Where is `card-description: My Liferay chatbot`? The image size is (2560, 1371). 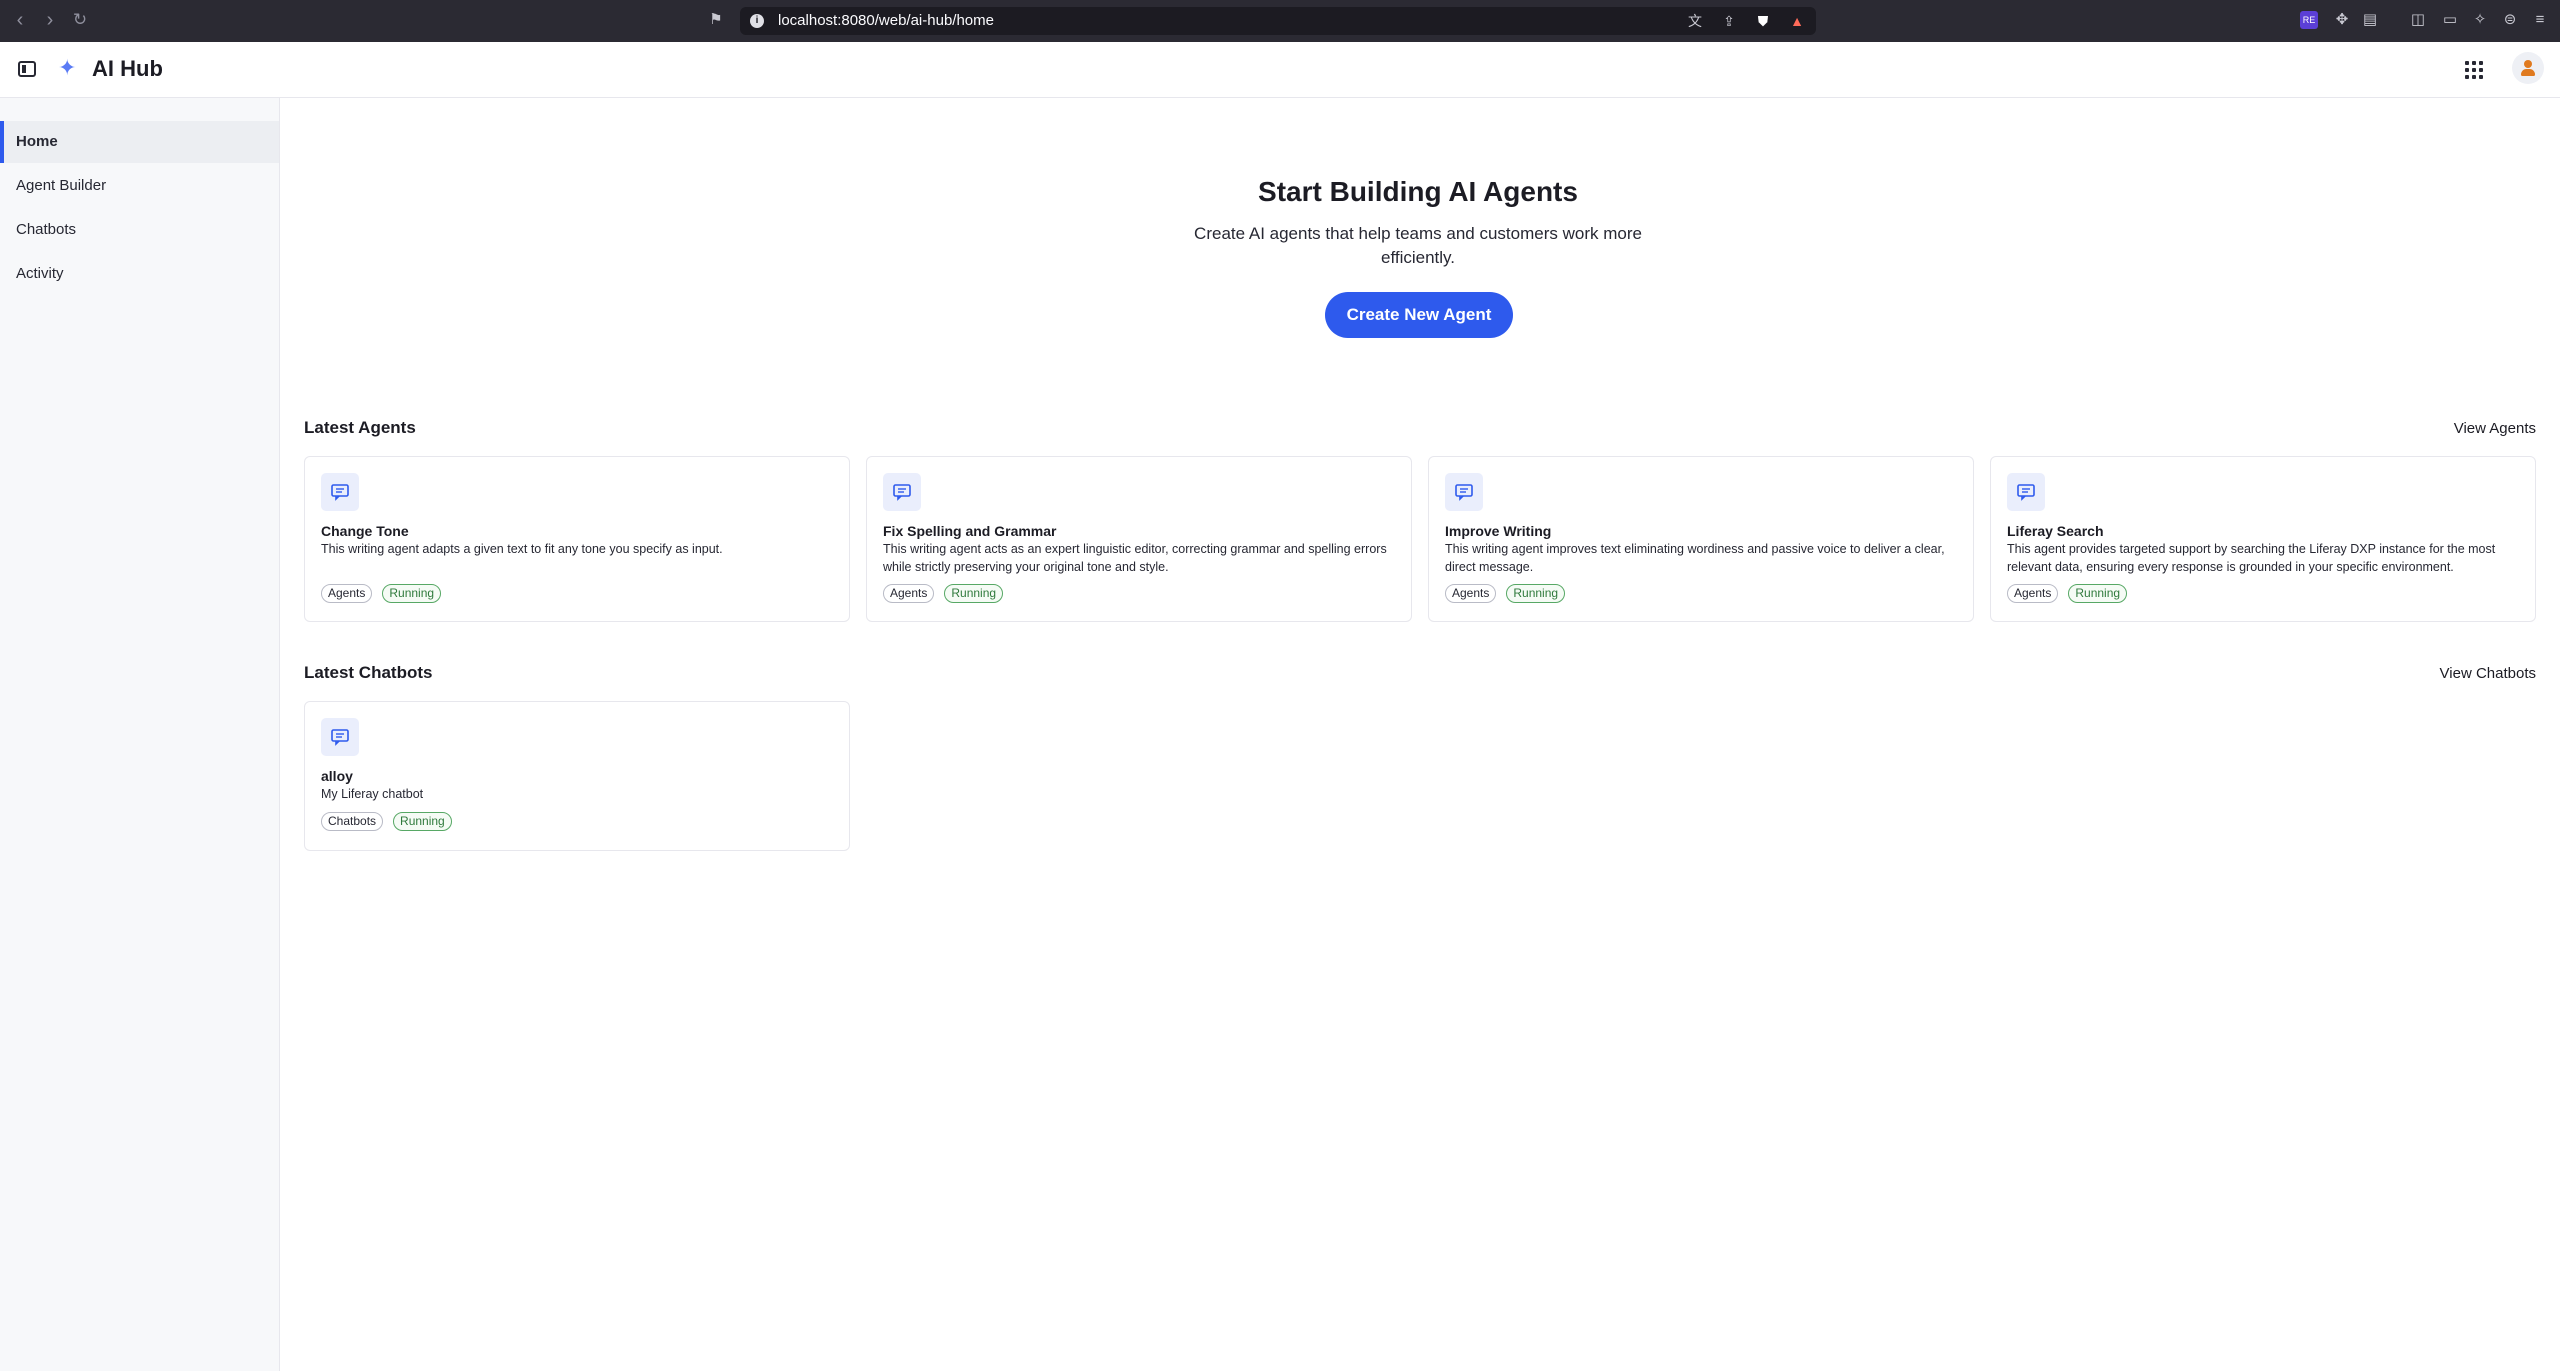
card-description: My Liferay chatbot is located at coordinates (372, 794).